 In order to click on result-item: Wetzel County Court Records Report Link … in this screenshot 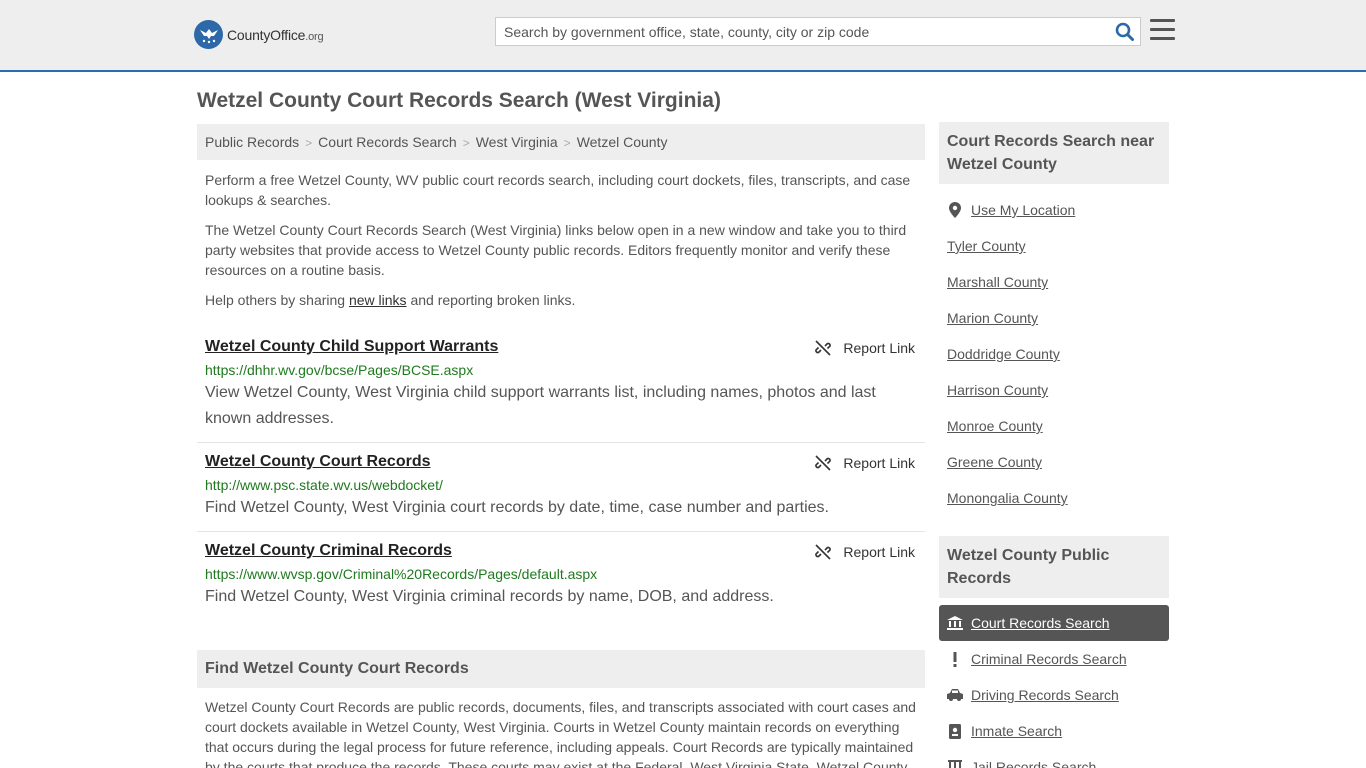, I will do `click(561, 487)`.